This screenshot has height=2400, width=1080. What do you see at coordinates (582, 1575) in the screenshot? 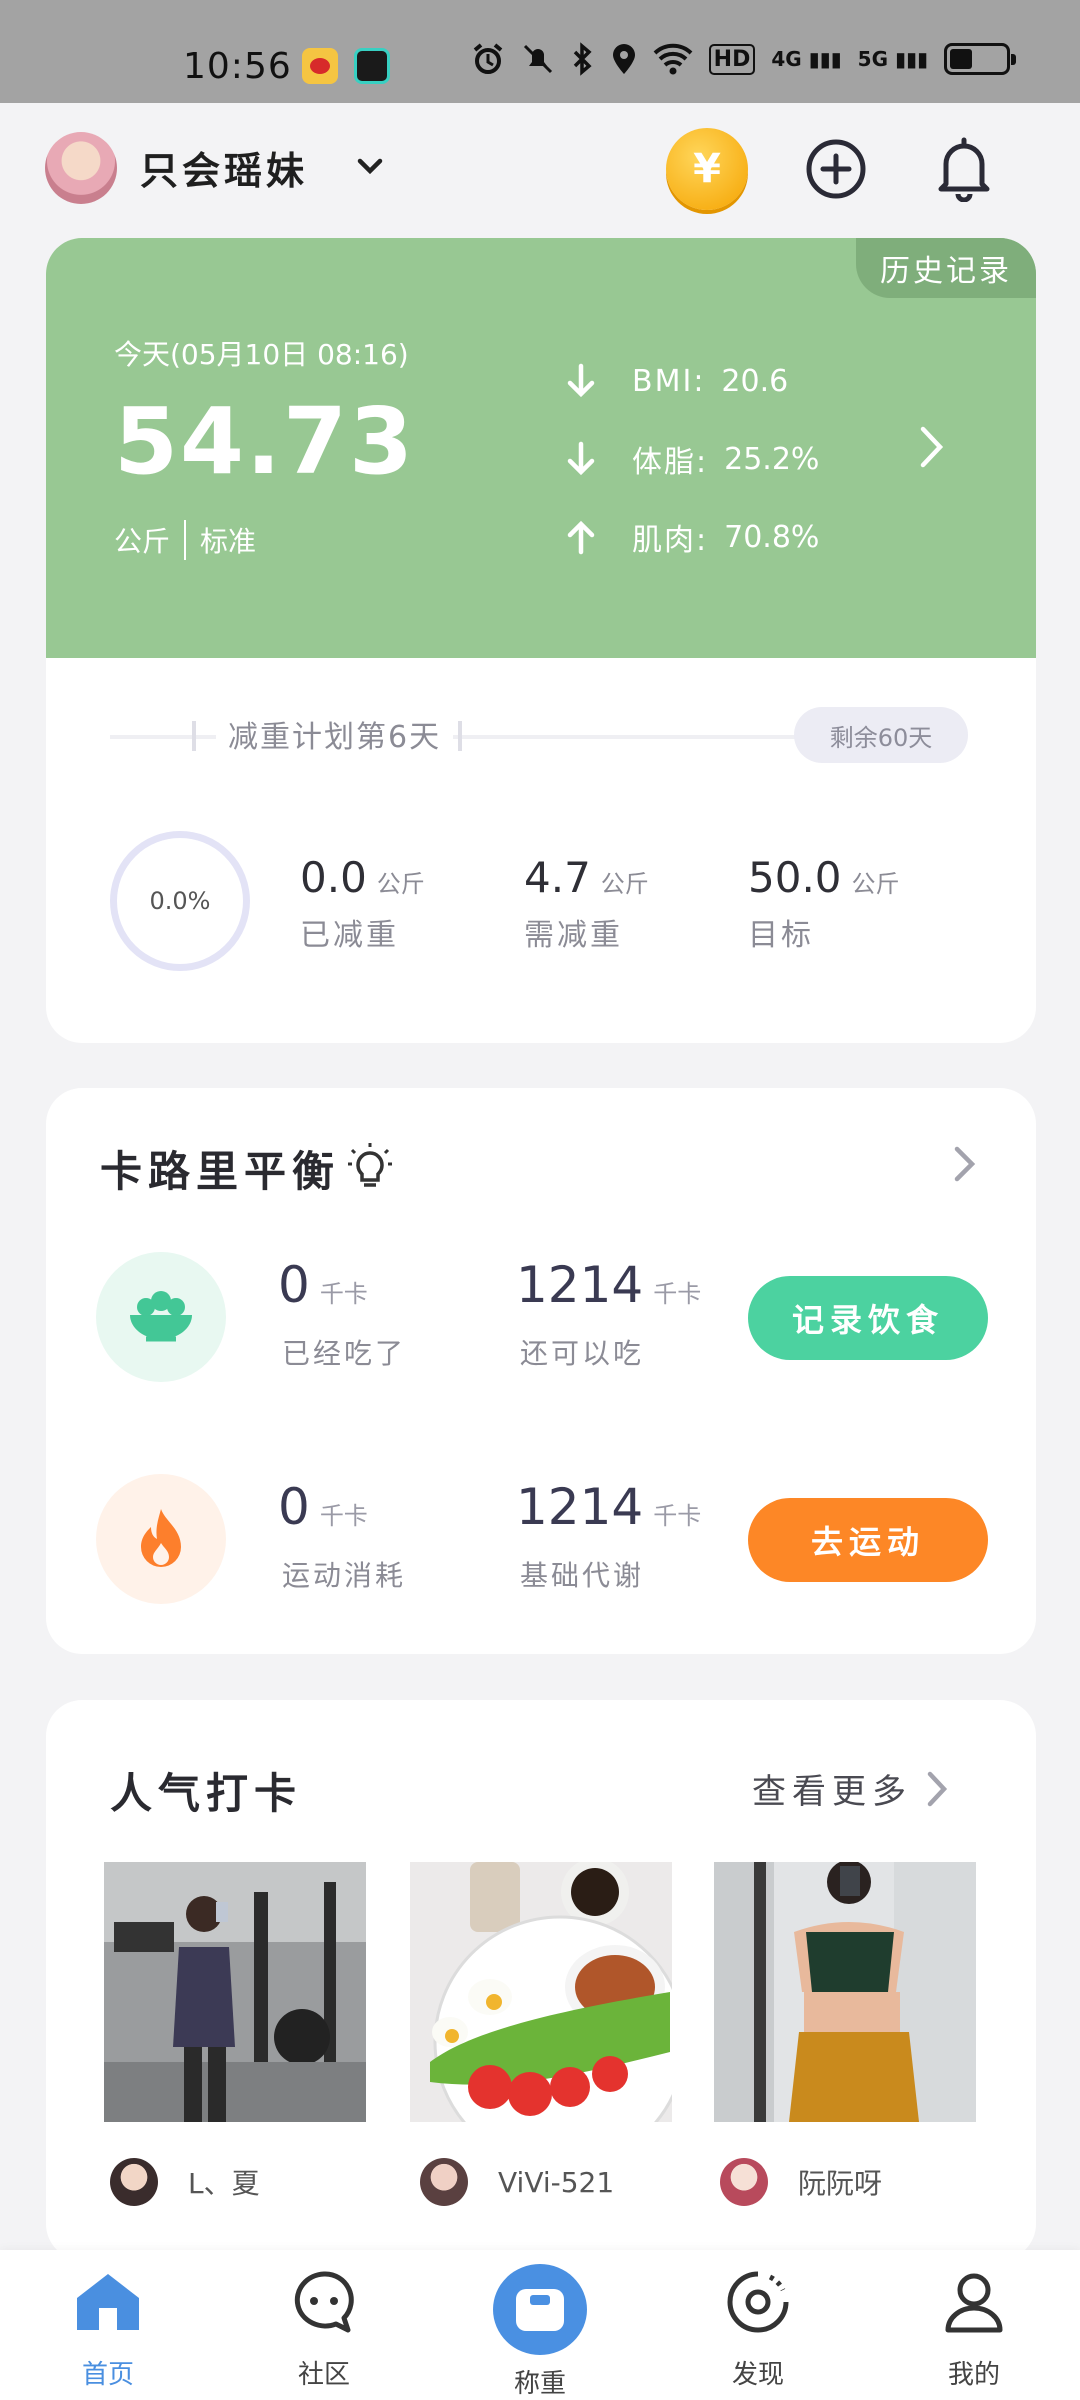
I see `basal-metabolism-label: 基础代谢` at bounding box center [582, 1575].